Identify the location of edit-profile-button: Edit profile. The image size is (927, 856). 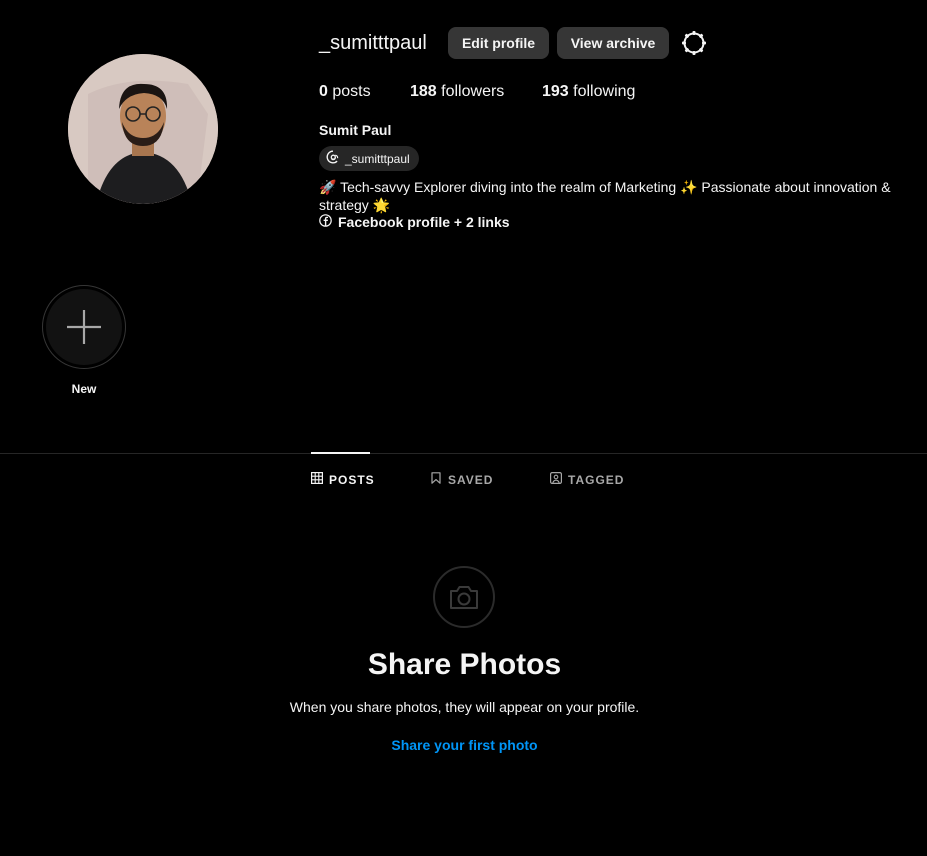
(498, 43).